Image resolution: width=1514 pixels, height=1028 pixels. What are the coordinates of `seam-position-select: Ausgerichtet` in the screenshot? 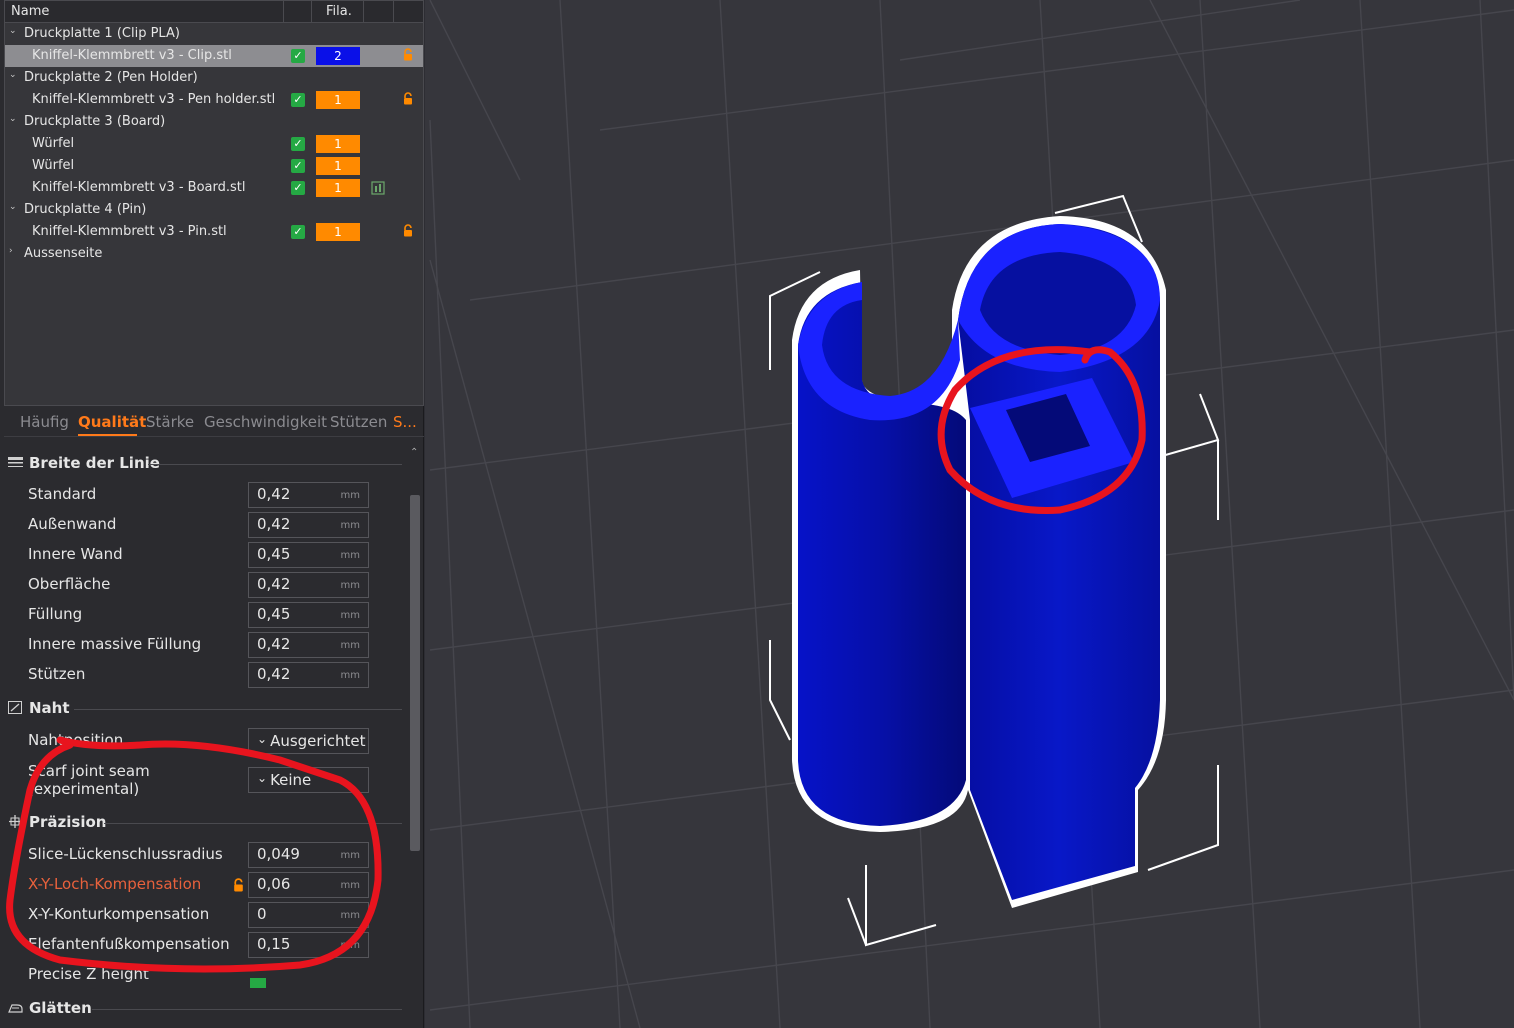 It's located at (308, 741).